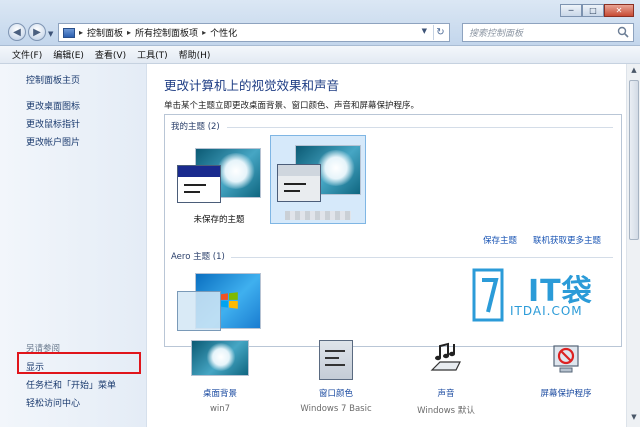 The width and height of the screenshot is (640, 427). Describe the element at coordinates (336, 360) in the screenshot. I see `window-color-icon` at that location.